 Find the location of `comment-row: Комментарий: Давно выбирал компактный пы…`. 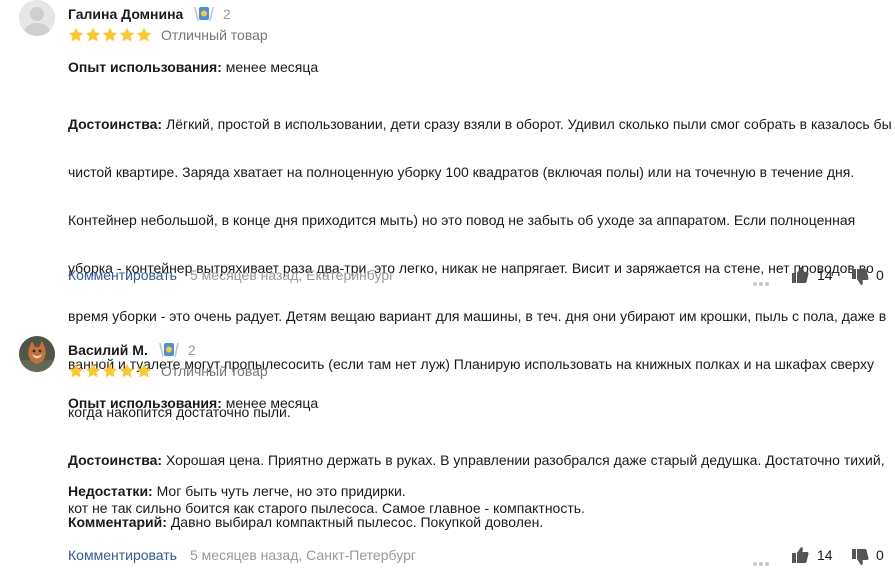

comment-row: Комментарий: Давно выбирал компактный пы… is located at coordinates (305, 522).